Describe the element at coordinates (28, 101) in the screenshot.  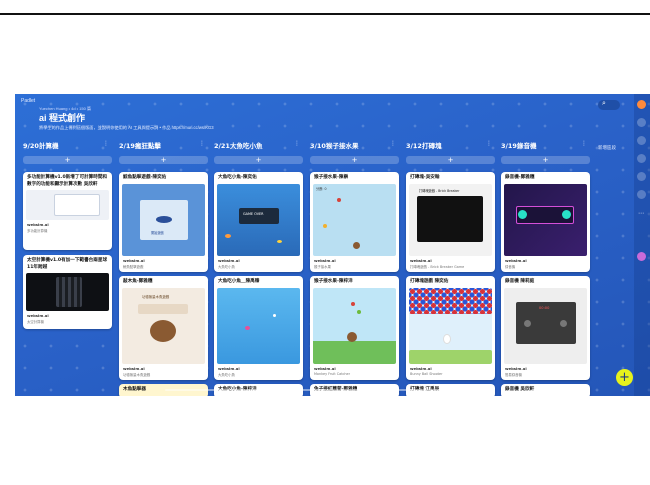
I see `brand-logo: Padlet` at that location.